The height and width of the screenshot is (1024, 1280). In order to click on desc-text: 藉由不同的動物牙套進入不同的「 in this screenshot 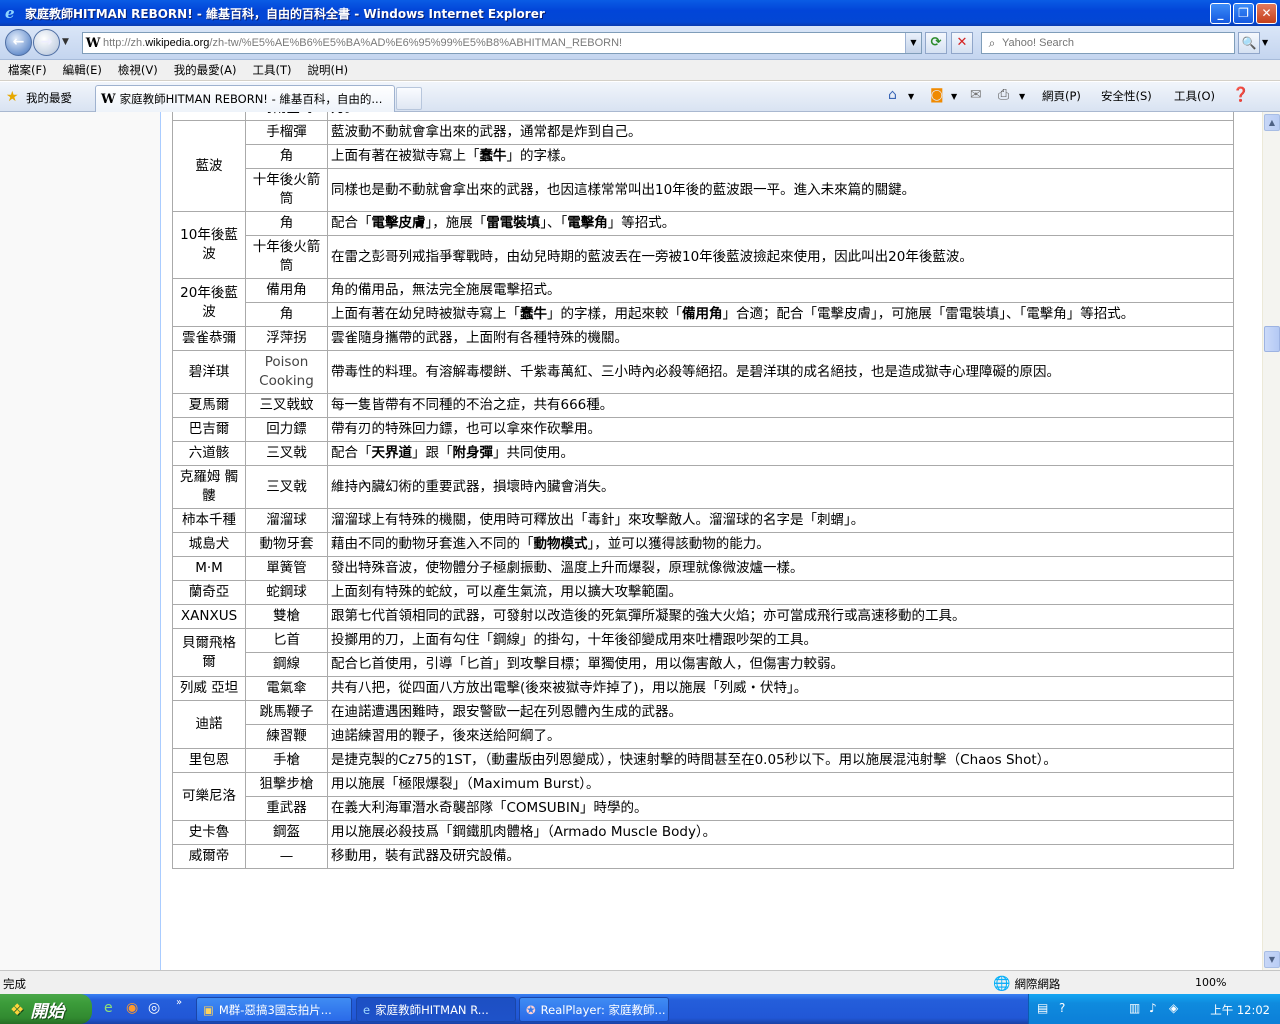, I will do `click(432, 544)`.